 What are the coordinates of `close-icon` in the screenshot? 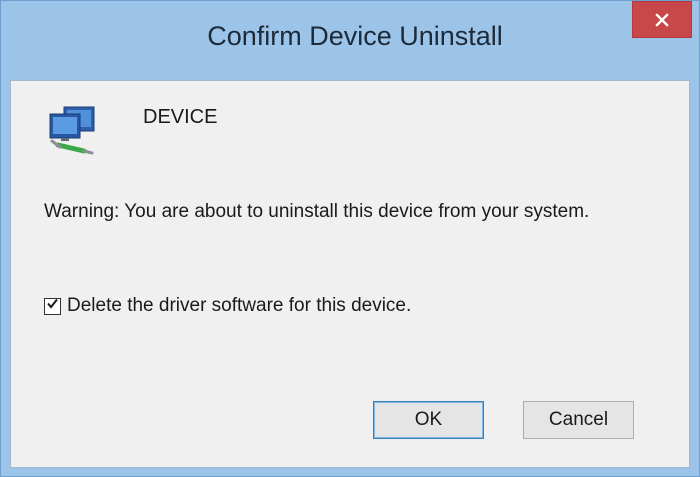 It's located at (662, 20).